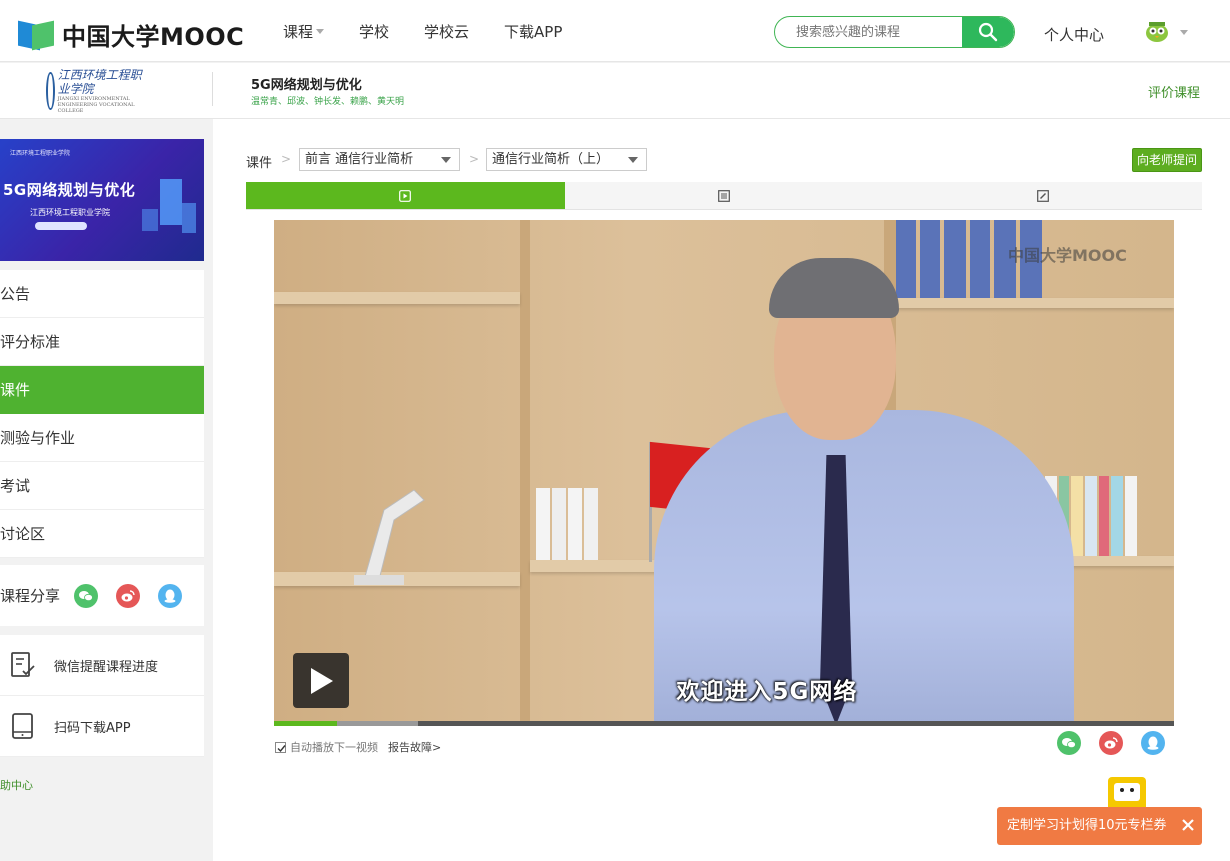 The height and width of the screenshot is (861, 1230). I want to click on quiz-icon, so click(1042, 196).